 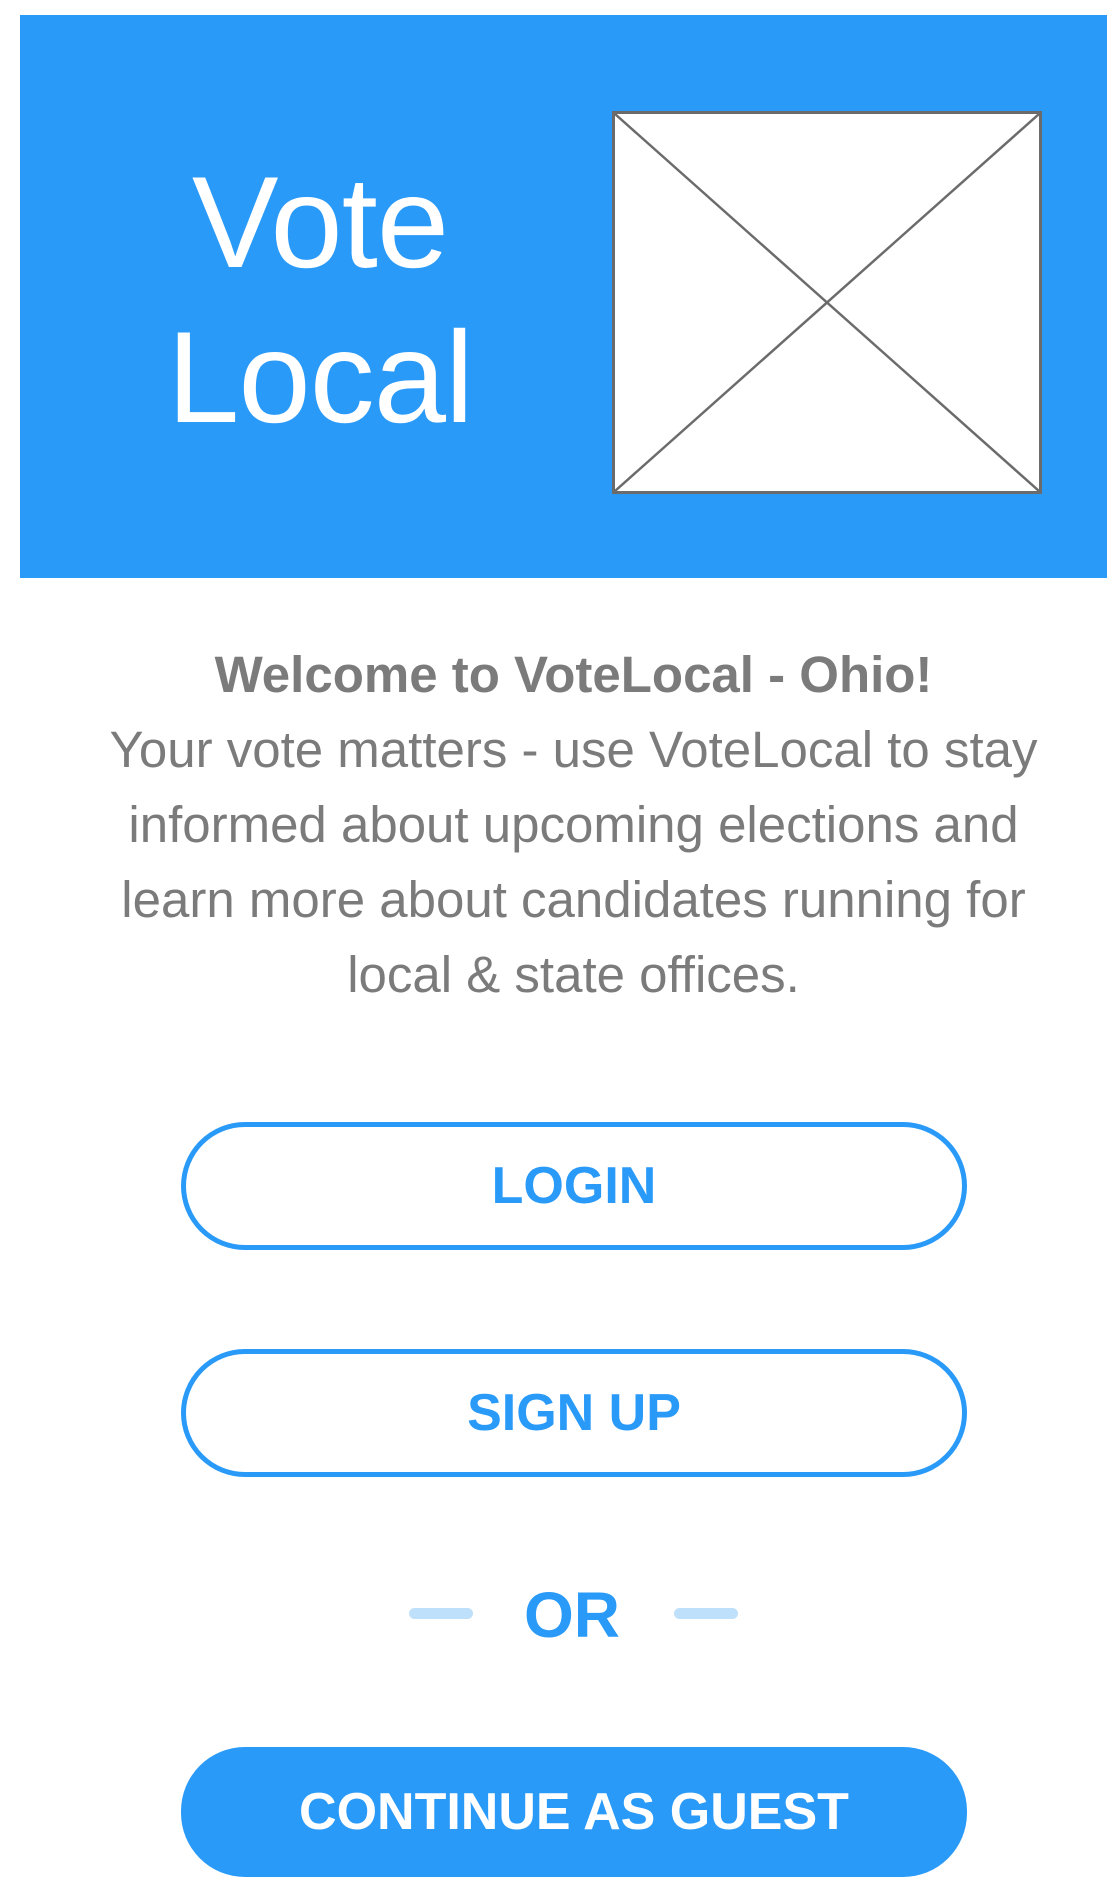 What do you see at coordinates (320, 300) in the screenshot?
I see `brand-logo-text: Vote Local` at bounding box center [320, 300].